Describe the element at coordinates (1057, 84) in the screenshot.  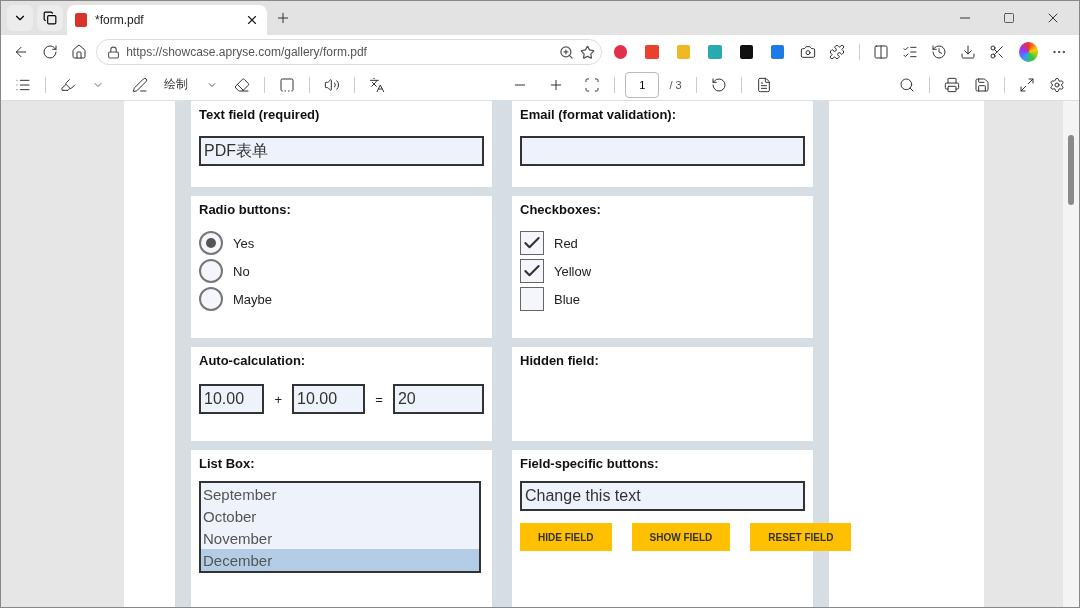
I see `settings-icon` at that location.